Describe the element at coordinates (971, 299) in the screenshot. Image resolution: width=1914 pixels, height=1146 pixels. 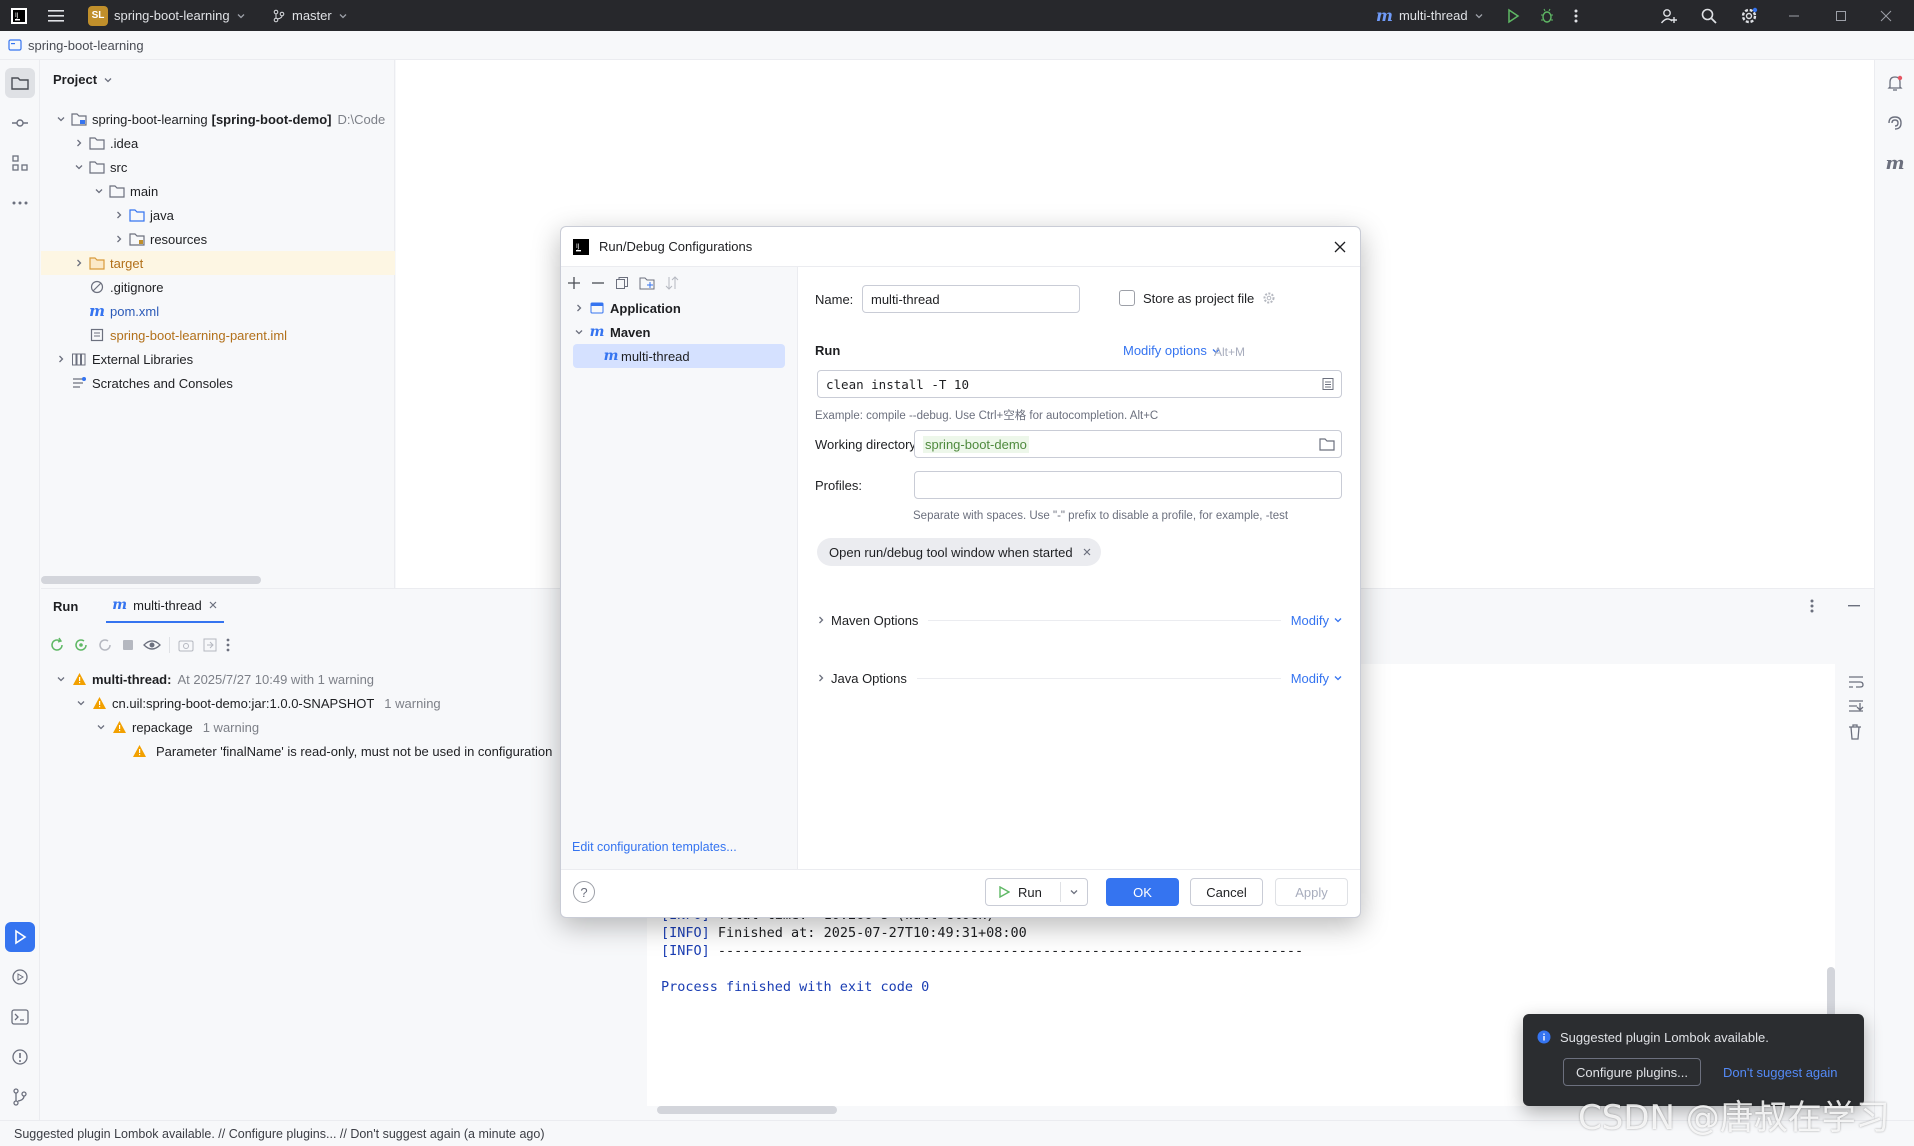
I see `name-field: multi-thread` at that location.